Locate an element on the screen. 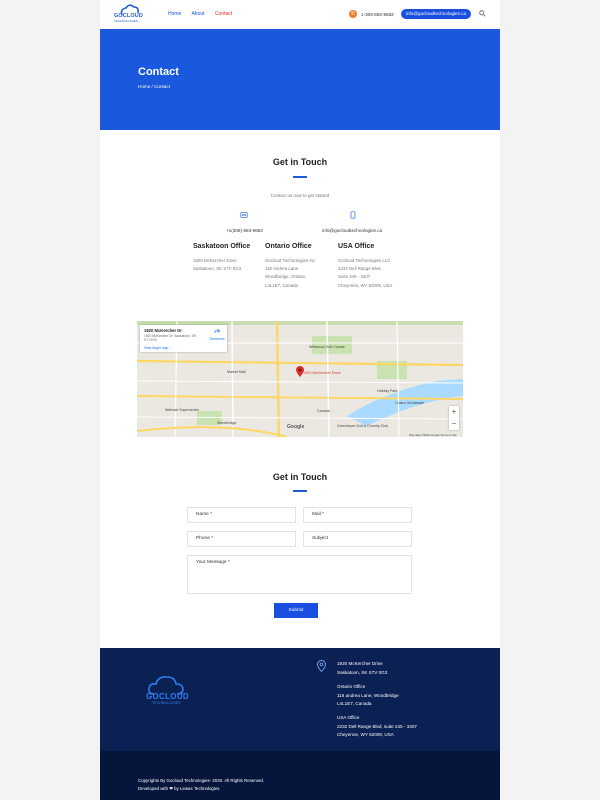  nav-contact: Contact is located at coordinates (223, 14).